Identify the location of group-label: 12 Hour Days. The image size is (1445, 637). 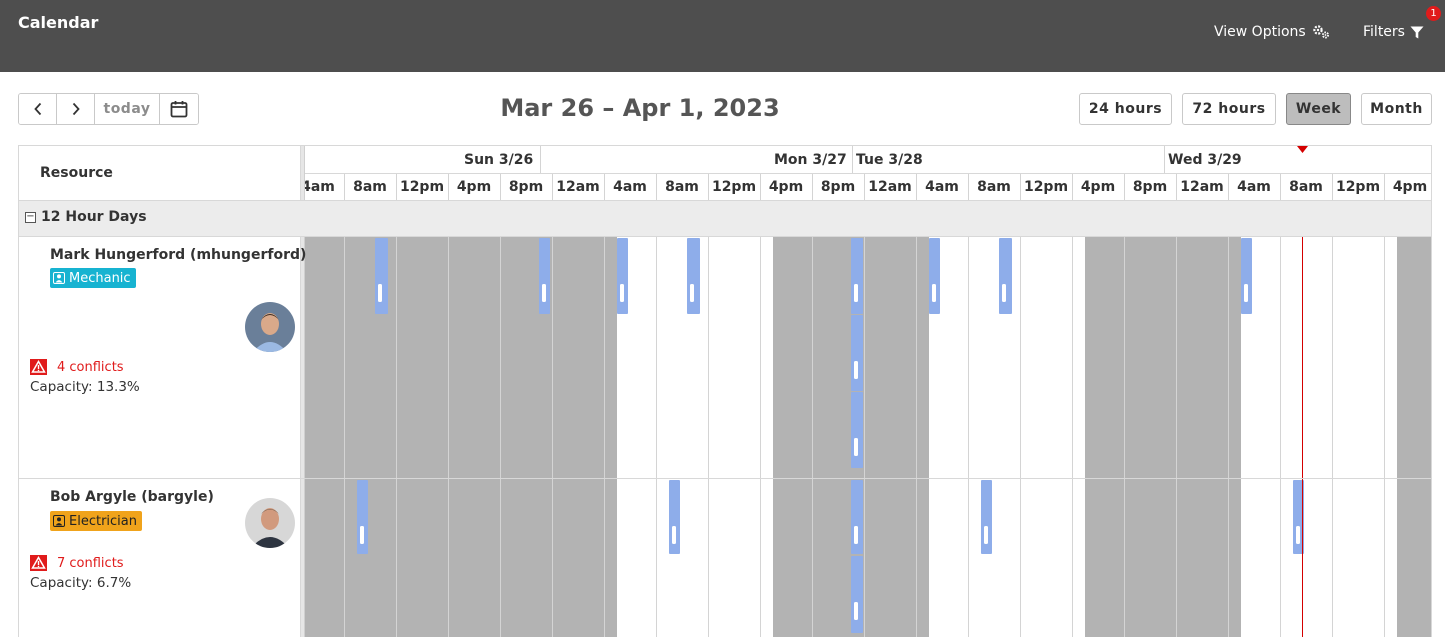
(94, 217).